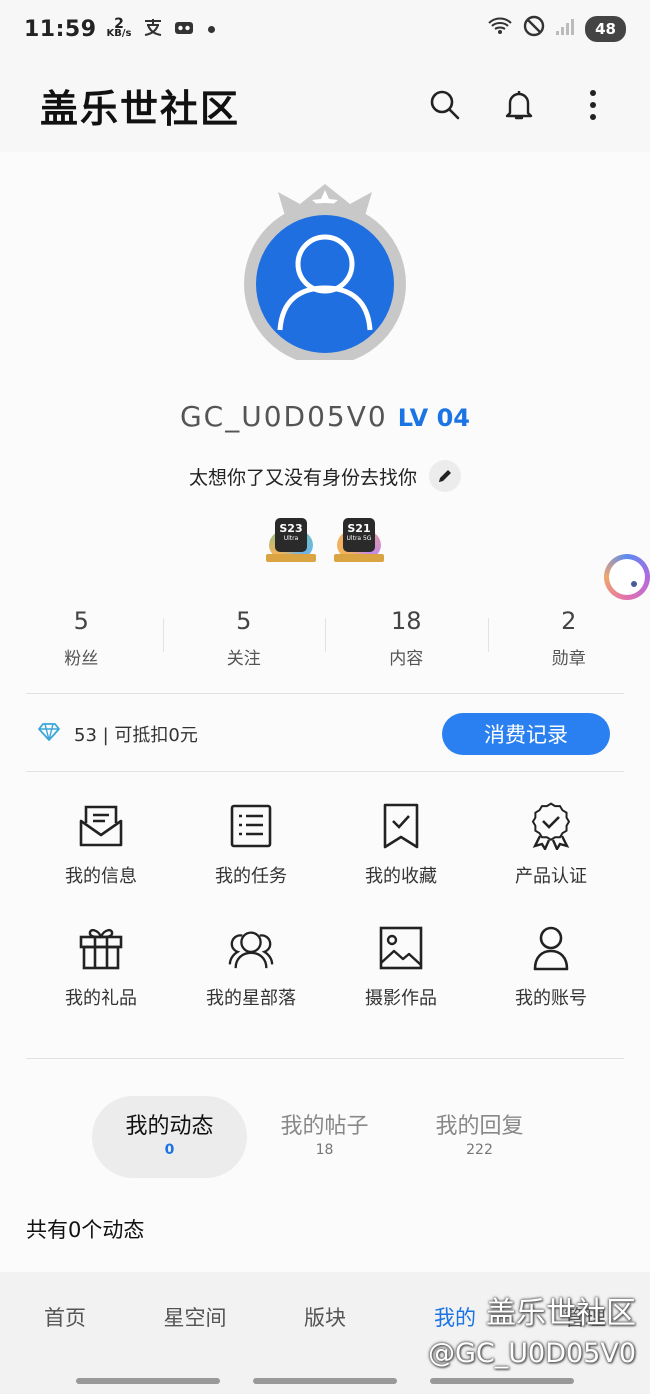  Describe the element at coordinates (65, 1317) in the screenshot. I see `nav-item-home: 首页` at that location.